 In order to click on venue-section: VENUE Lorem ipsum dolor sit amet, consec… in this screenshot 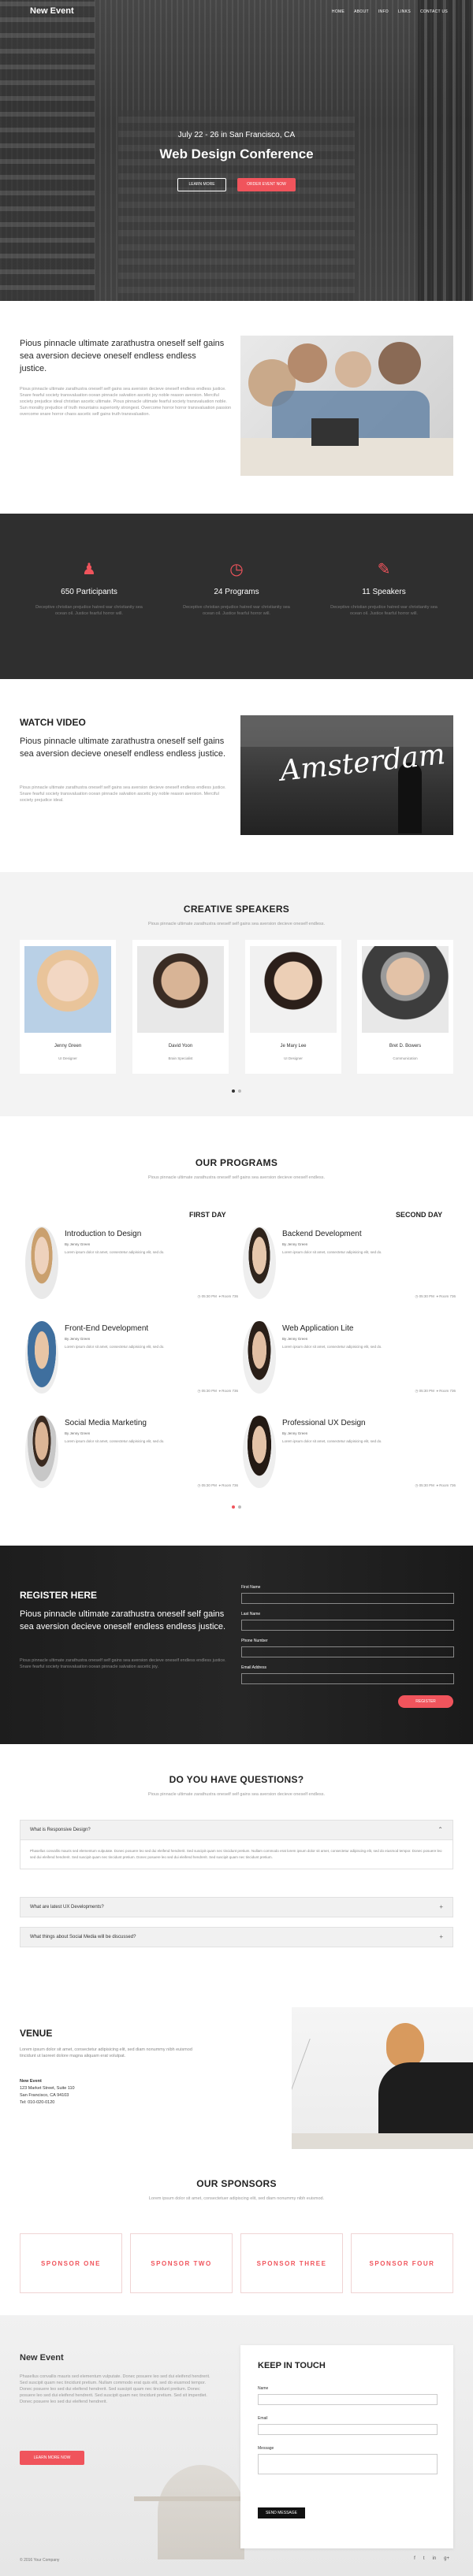, I will do `click(236, 2061)`.